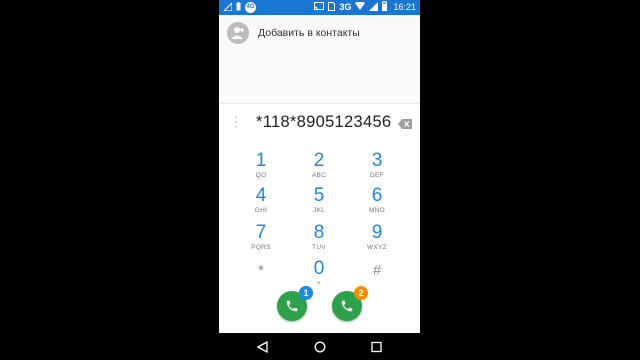 Image resolution: width=640 pixels, height=360 pixels. Describe the element at coordinates (261, 175) in the screenshot. I see `key-letters: QO` at that location.